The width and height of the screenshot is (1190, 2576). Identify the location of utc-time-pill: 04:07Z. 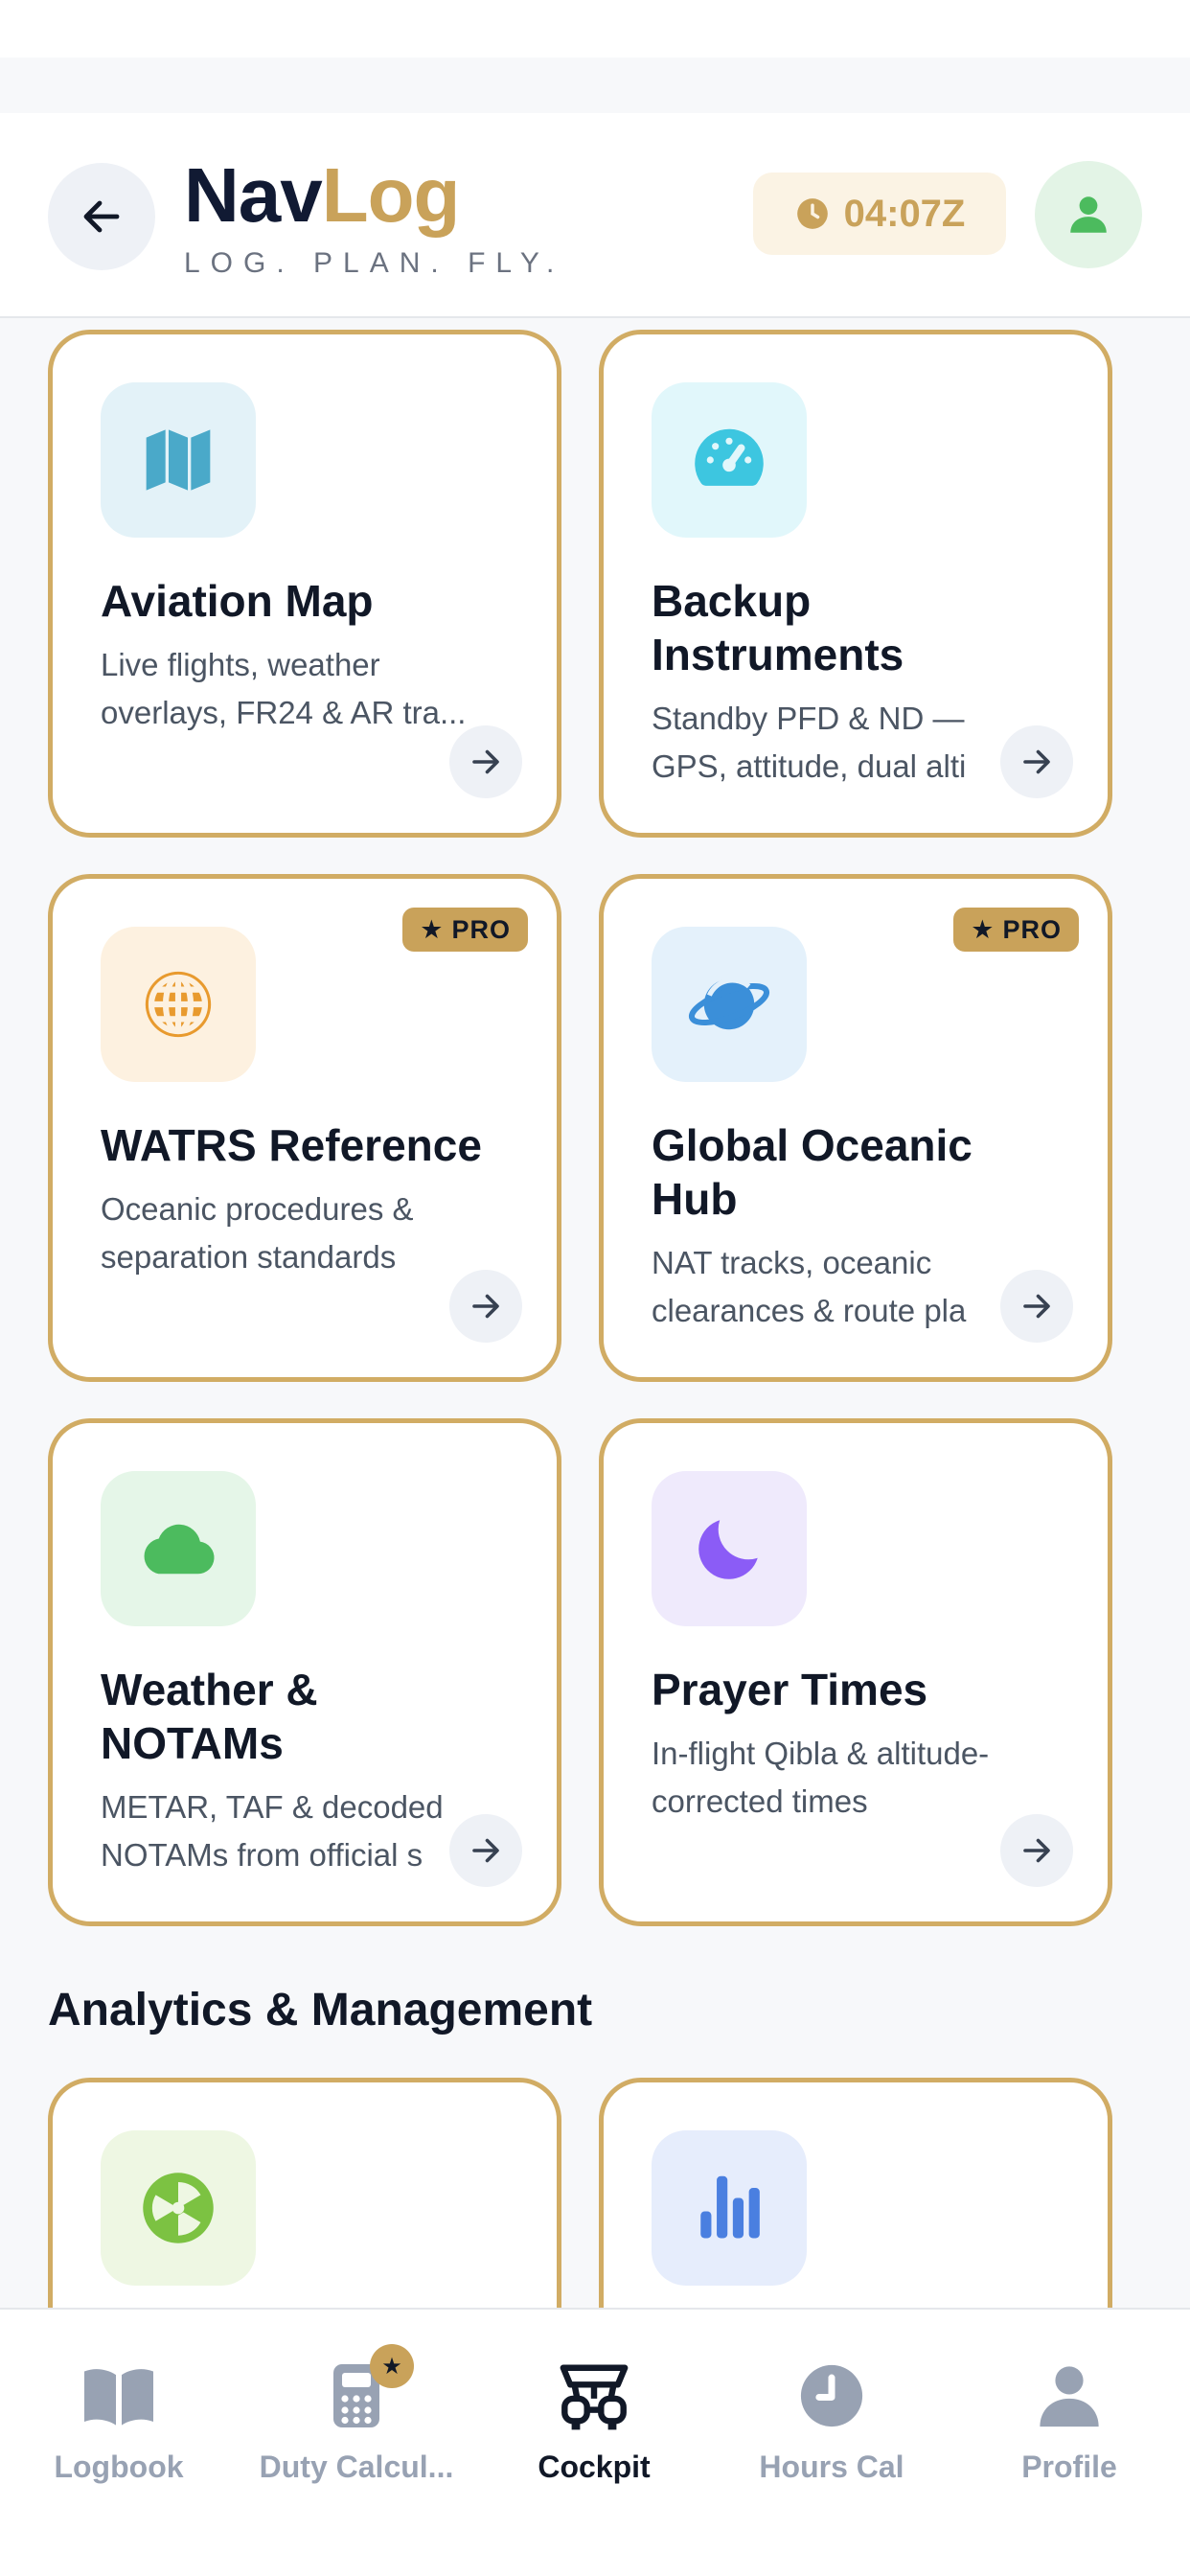
(880, 213).